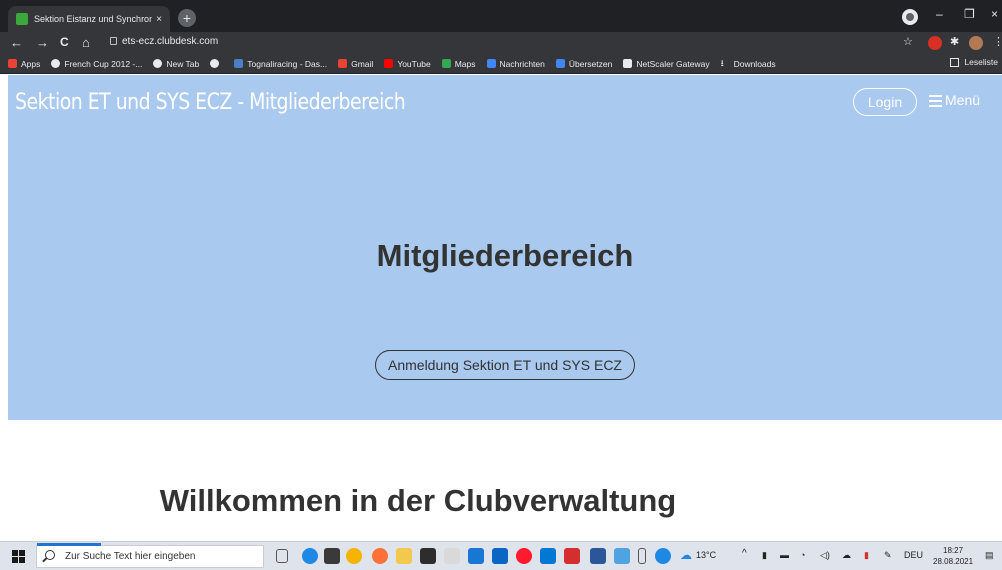  Describe the element at coordinates (522, 63) in the screenshot. I see `bookmark-label: Nachrichten` at that location.